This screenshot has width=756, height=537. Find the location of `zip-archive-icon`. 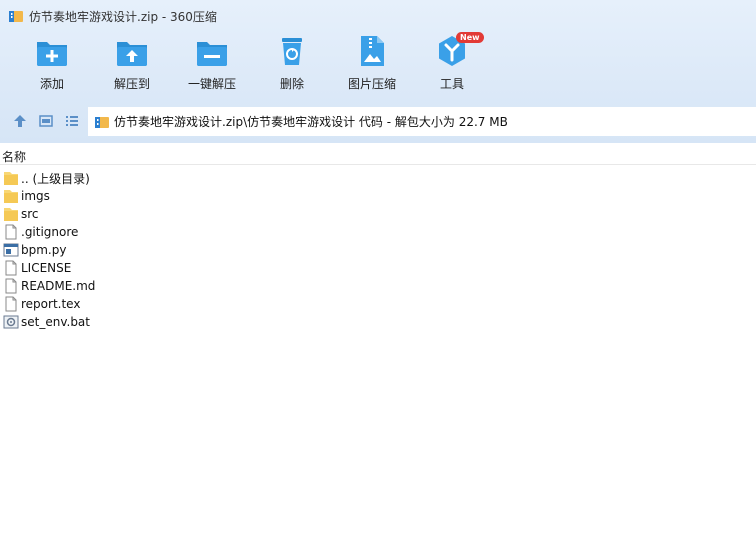

zip-archive-icon is located at coordinates (102, 122).